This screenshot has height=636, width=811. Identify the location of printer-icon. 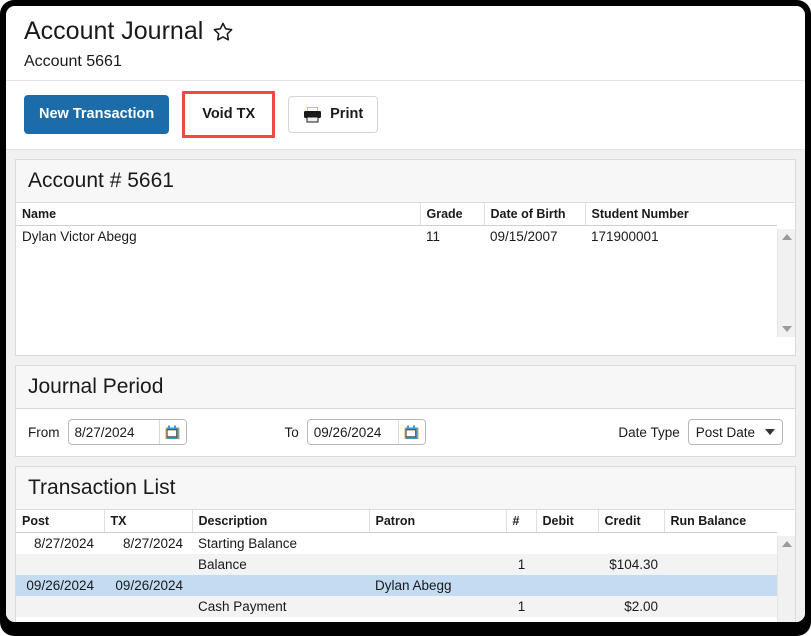
(312, 114).